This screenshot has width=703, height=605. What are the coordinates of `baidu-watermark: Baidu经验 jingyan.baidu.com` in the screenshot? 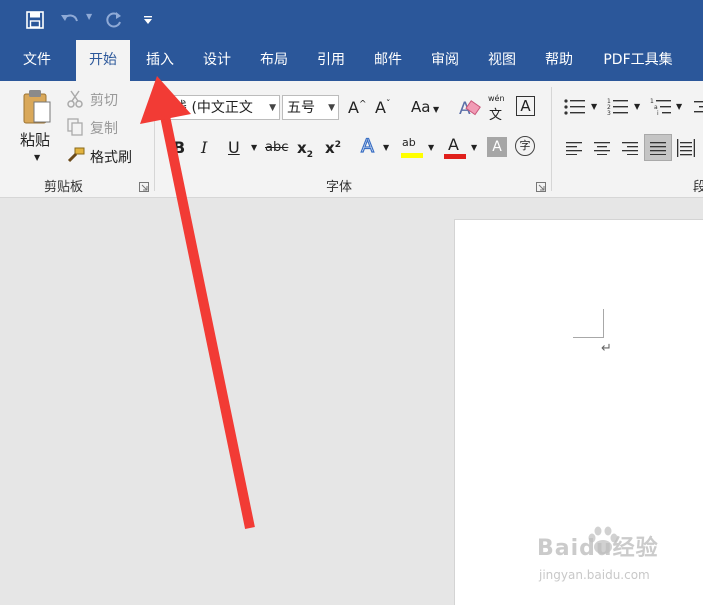 It's located at (612, 559).